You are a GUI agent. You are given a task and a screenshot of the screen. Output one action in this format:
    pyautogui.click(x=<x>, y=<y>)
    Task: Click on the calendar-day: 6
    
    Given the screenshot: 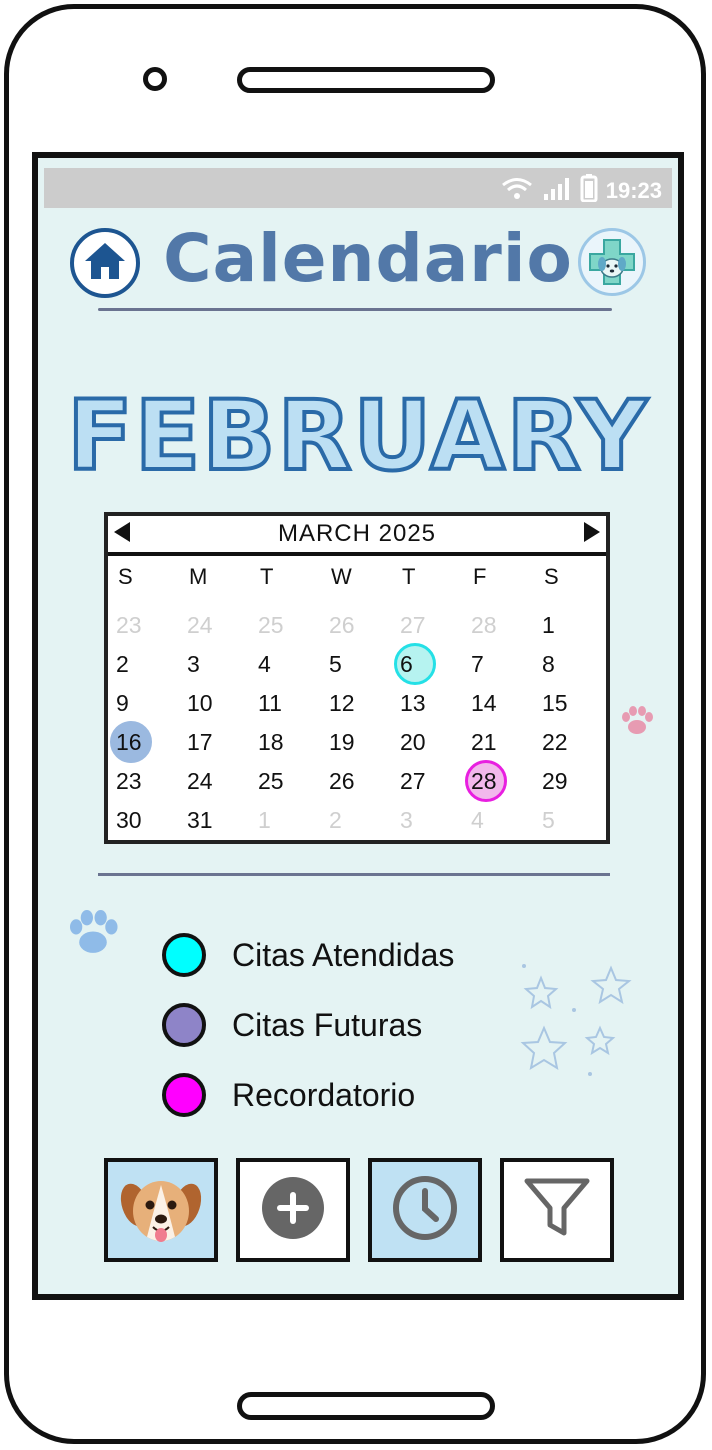 What is the action you would take?
    pyautogui.click(x=427, y=664)
    